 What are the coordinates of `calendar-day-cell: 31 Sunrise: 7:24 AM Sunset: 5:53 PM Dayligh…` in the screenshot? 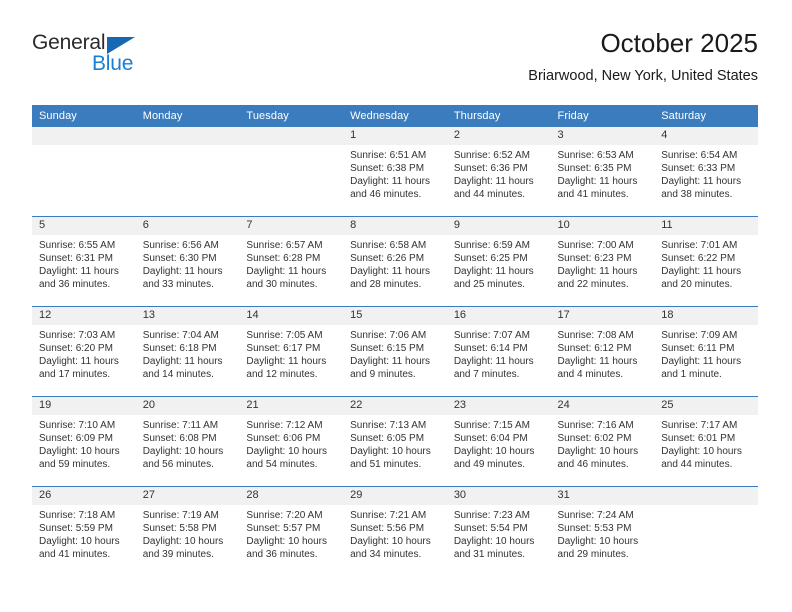 It's located at (602, 531).